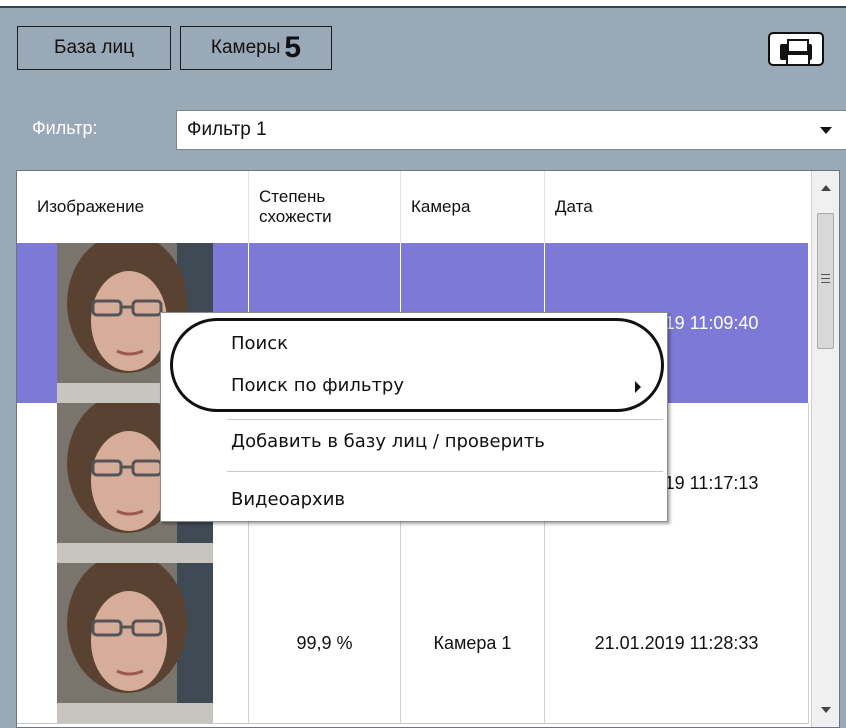 Image resolution: width=846 pixels, height=728 pixels. I want to click on faces-db-label: База лиц, so click(94, 47).